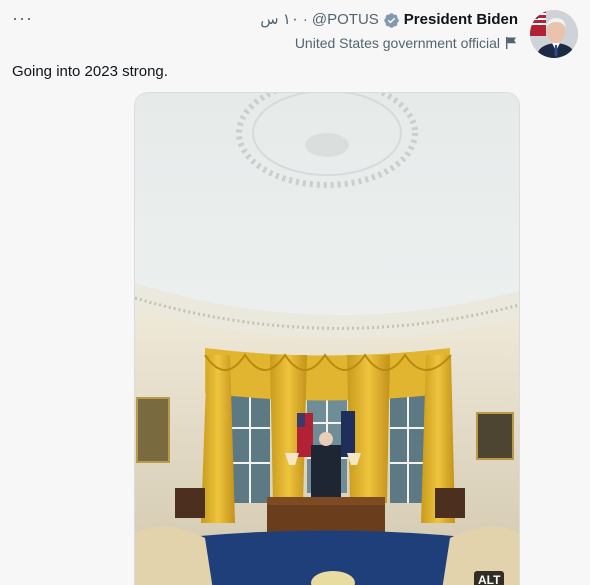 The width and height of the screenshot is (590, 585). What do you see at coordinates (397, 43) in the screenshot?
I see `government-label: United States government official` at bounding box center [397, 43].